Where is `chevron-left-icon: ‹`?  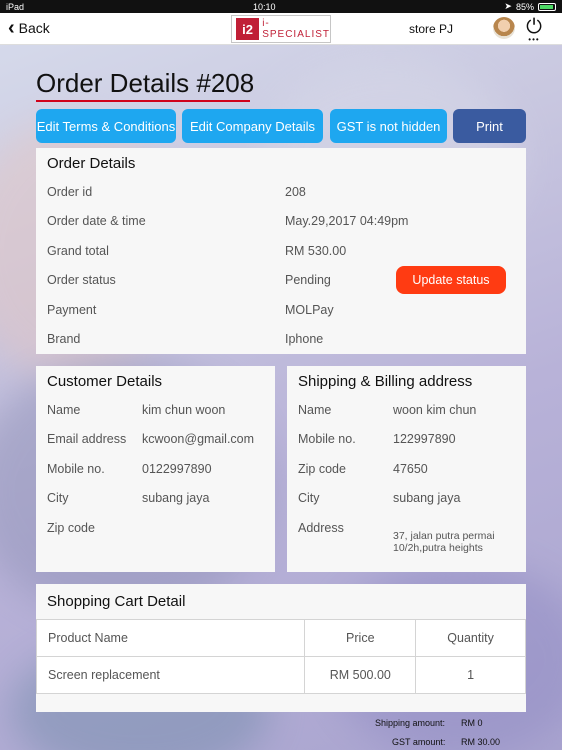
chevron-left-icon: ‹ is located at coordinates (11, 28).